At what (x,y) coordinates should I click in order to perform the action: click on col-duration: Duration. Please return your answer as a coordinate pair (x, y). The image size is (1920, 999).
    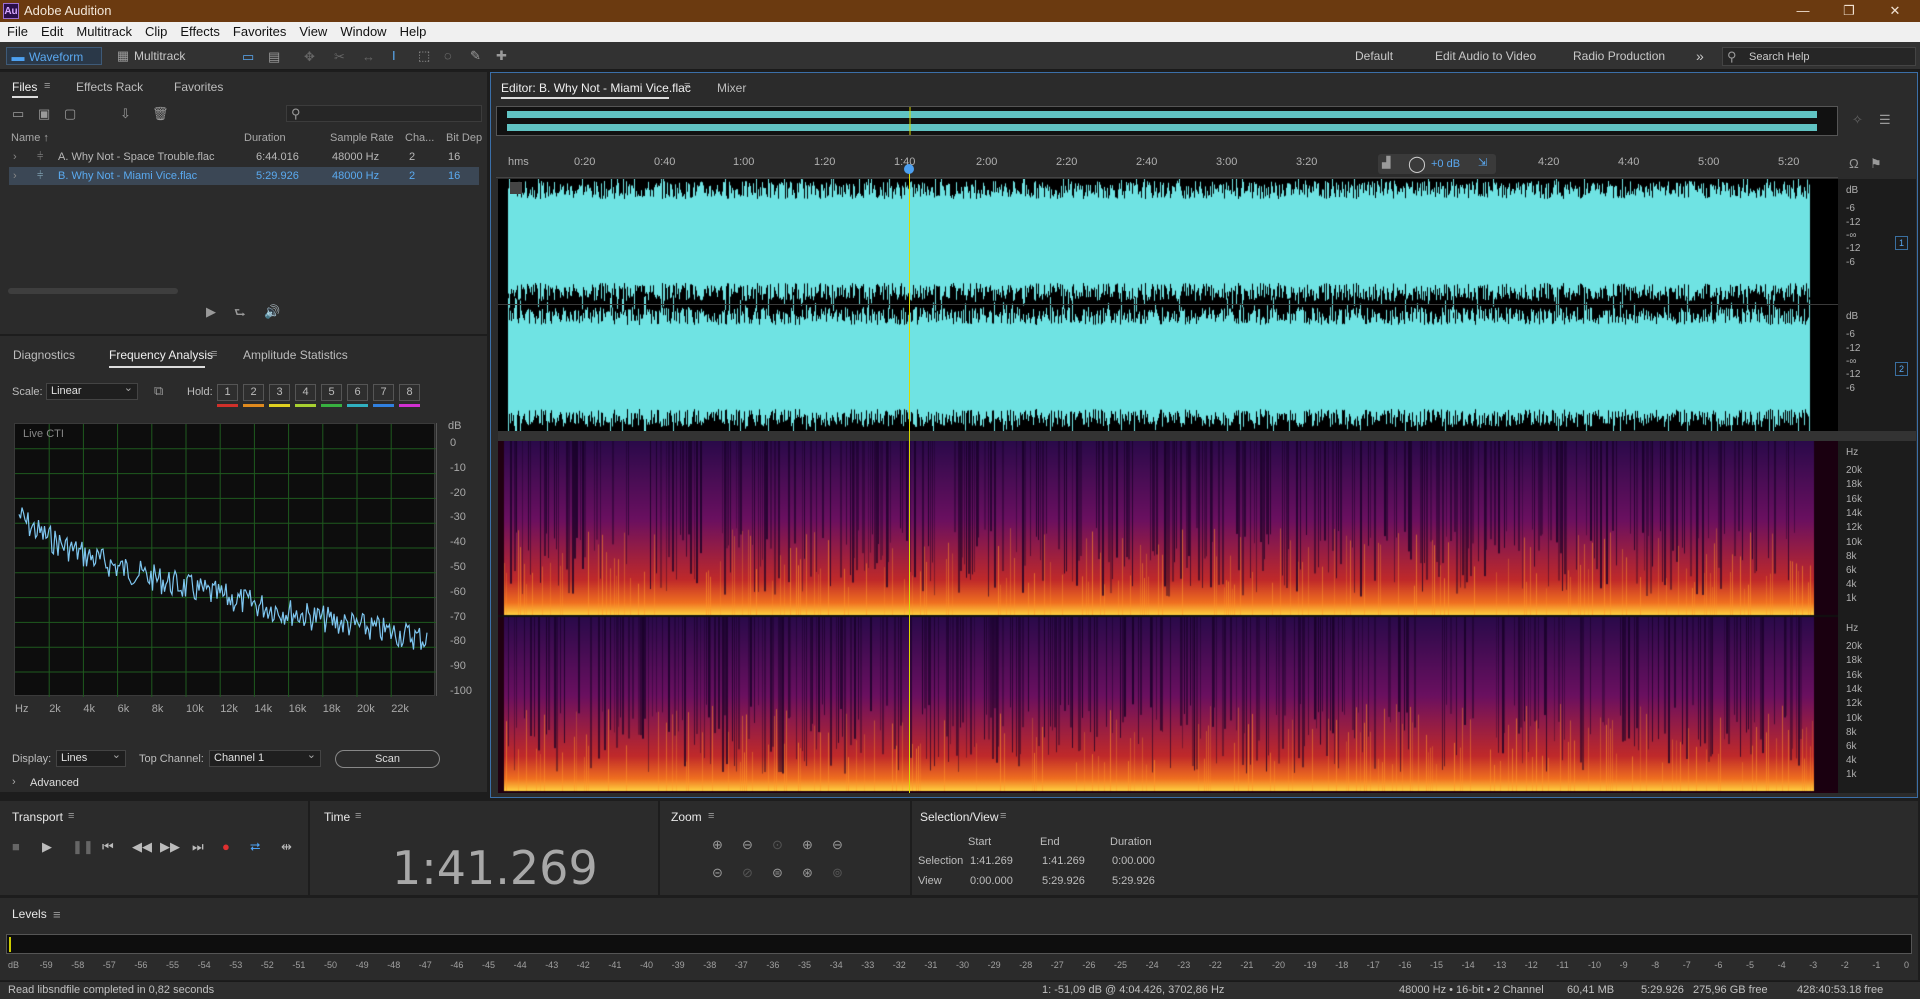
    Looking at the image, I should click on (265, 138).